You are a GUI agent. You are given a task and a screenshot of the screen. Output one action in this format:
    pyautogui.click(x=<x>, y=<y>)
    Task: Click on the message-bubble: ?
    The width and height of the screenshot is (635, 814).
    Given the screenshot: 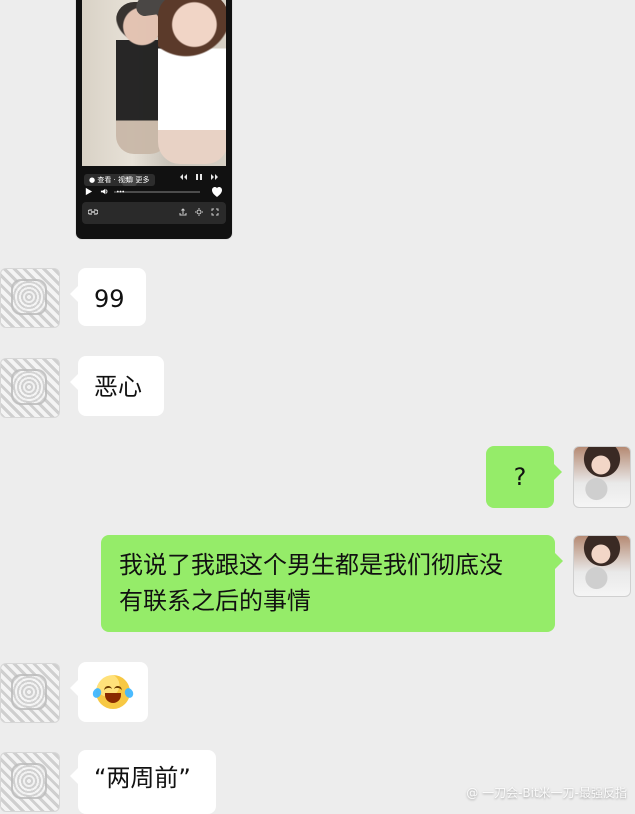 What is the action you would take?
    pyautogui.click(x=524, y=477)
    